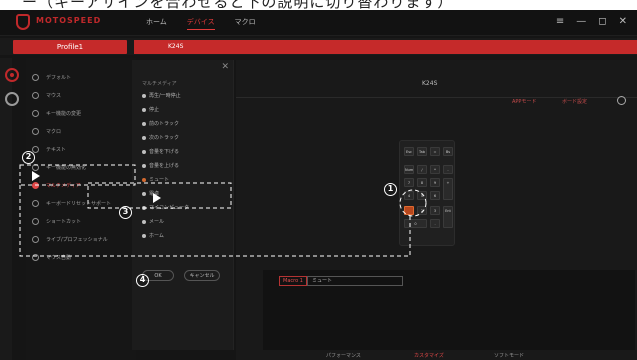 The image size is (637, 360). What do you see at coordinates (155, 179) in the screenshot?
I see `multimedia-option-selected: ミュート` at bounding box center [155, 179].